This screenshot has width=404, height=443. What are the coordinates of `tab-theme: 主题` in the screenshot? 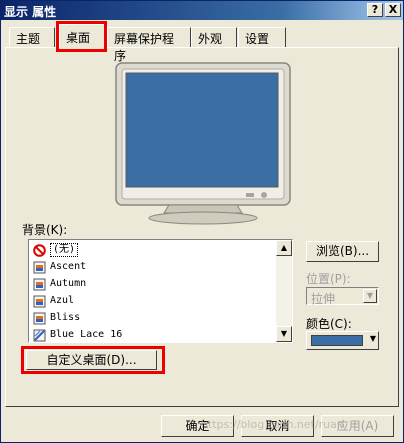 It's located at (32, 37).